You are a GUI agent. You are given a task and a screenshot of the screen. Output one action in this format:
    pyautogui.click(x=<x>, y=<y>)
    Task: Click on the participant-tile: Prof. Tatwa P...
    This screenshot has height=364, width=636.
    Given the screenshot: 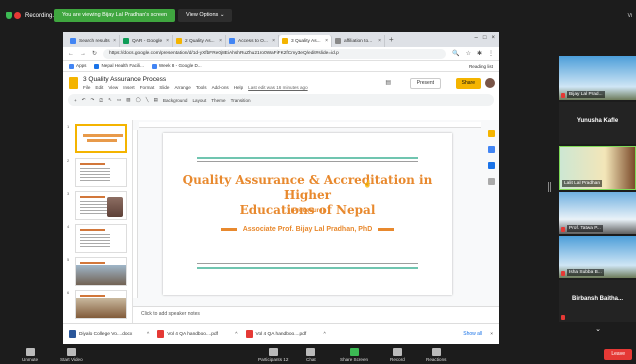 What is the action you would take?
    pyautogui.click(x=597, y=213)
    